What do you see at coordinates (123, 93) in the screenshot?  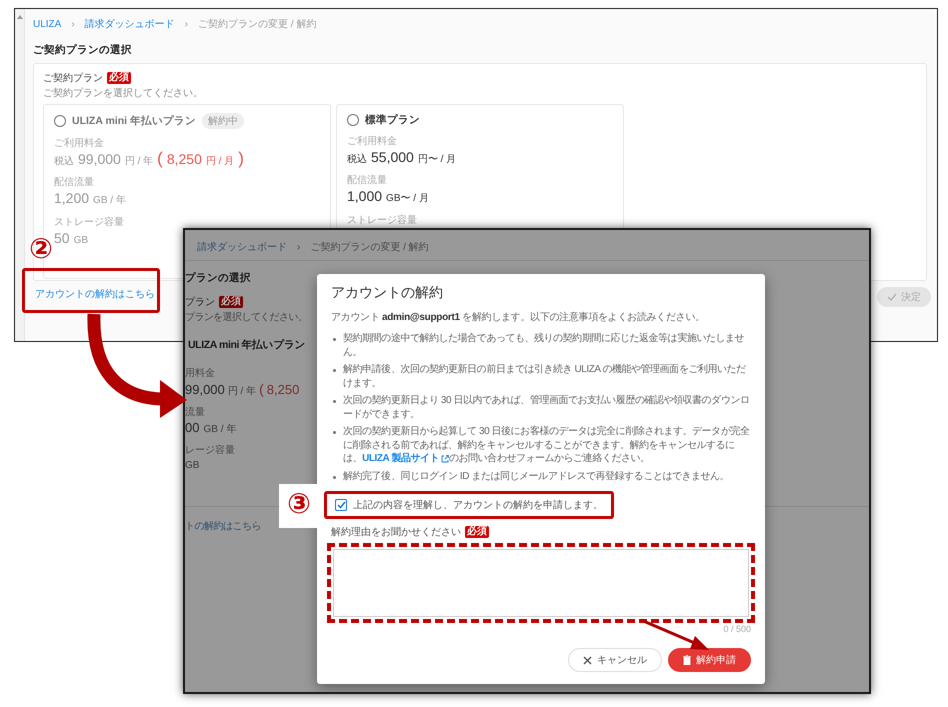 I see `field-hint: ご契約プランを選択してください。` at bounding box center [123, 93].